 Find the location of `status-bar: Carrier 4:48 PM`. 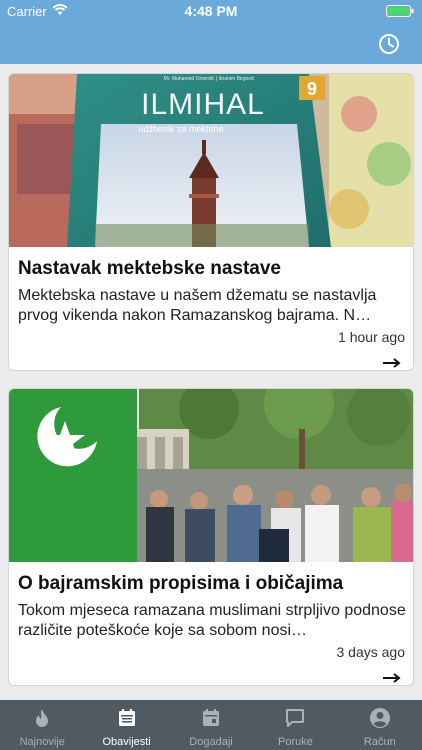

status-bar: Carrier 4:48 PM is located at coordinates (211, 11).